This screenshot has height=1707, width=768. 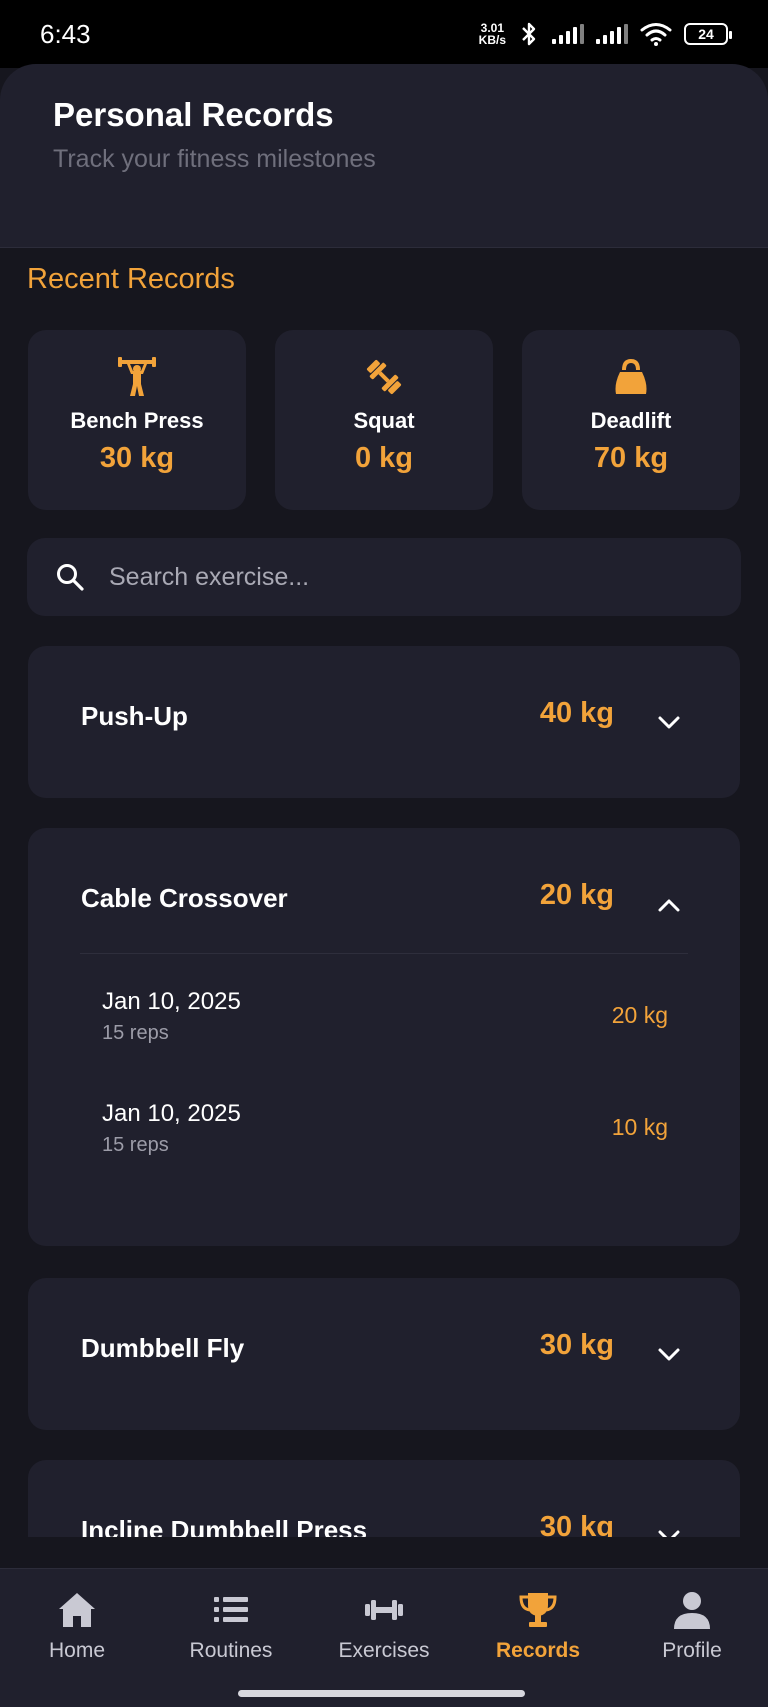 I want to click on exercise-header: Push-Up 40 kg, so click(x=384, y=722).